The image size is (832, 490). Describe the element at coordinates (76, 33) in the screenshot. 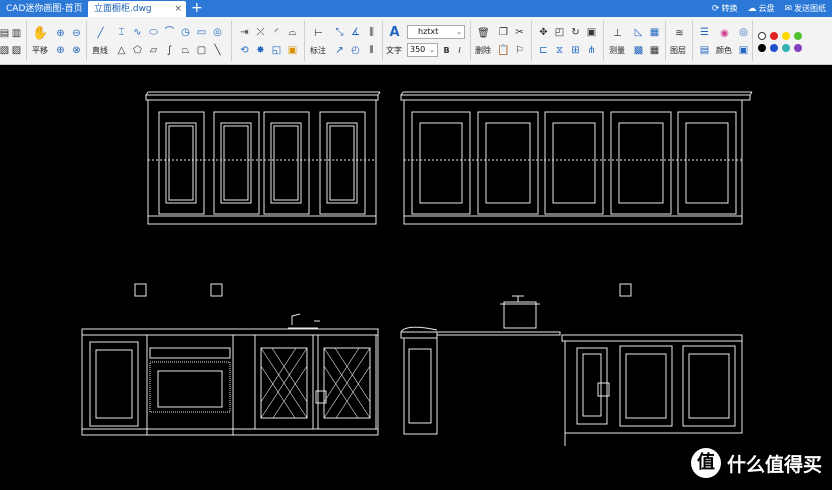

I see `zoom-out-icon: ⊖` at that location.